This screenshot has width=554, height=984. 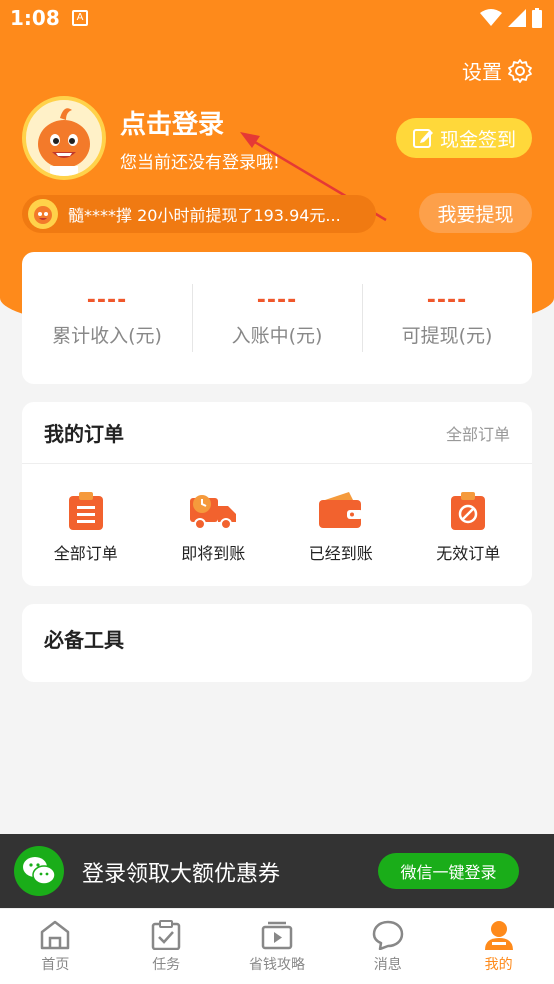 What do you see at coordinates (55, 964) in the screenshot?
I see `tab-label: 首页` at bounding box center [55, 964].